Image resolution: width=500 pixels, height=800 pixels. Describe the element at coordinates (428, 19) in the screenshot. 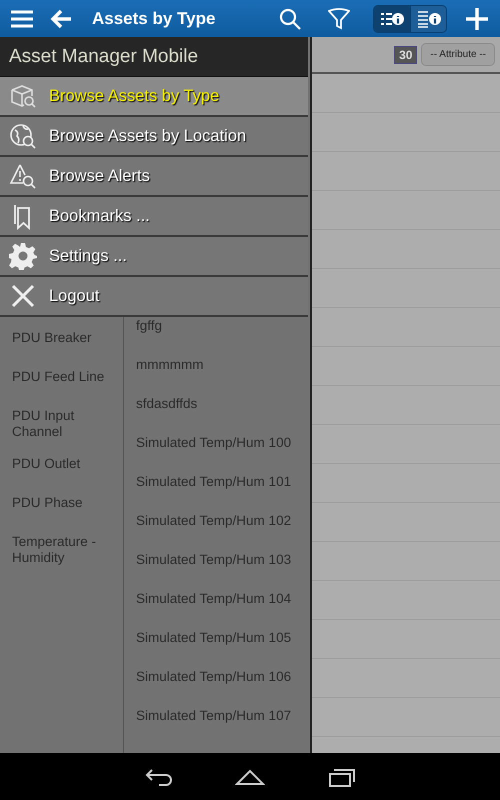

I see `list-info-icon` at that location.